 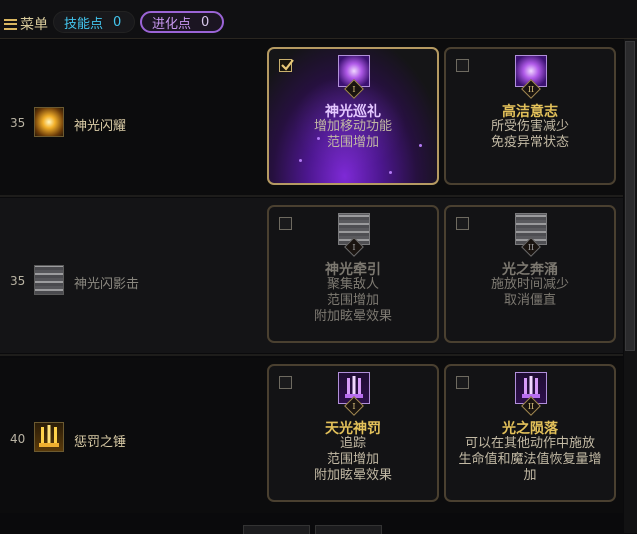 What do you see at coordinates (530, 475) in the screenshot?
I see `option-description-line: 加` at bounding box center [530, 475].